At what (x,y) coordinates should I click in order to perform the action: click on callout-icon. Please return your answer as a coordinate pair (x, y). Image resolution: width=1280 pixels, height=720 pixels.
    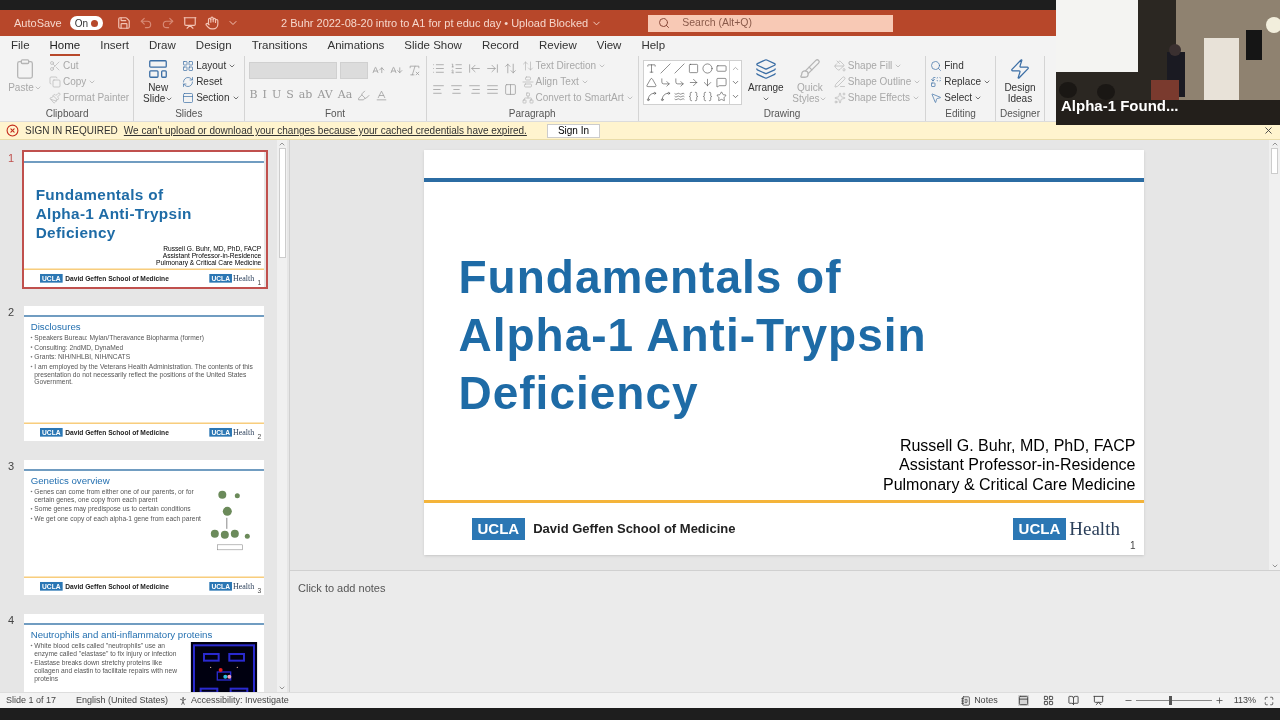
    Looking at the image, I should click on (721, 82).